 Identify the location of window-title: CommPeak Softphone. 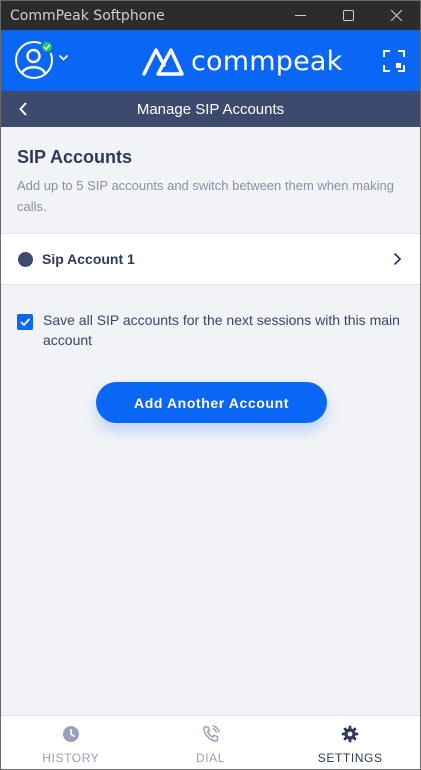
(87, 15).